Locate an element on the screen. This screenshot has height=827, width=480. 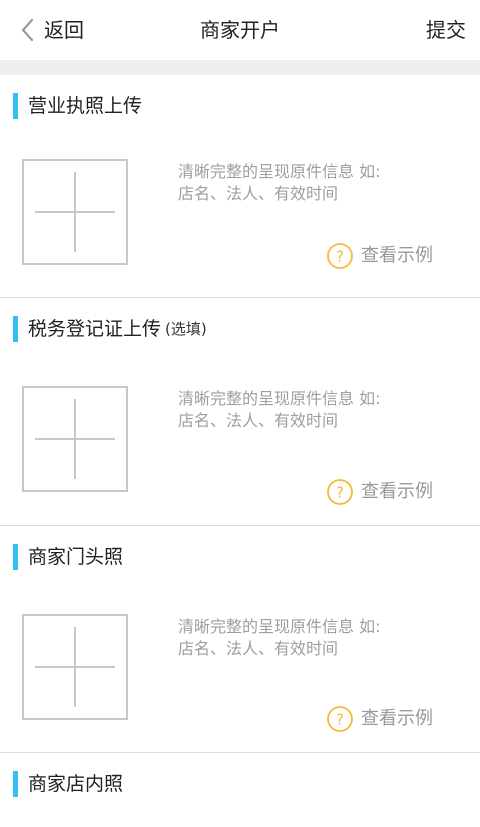
upload-box-tax-registration is located at coordinates (75, 439).